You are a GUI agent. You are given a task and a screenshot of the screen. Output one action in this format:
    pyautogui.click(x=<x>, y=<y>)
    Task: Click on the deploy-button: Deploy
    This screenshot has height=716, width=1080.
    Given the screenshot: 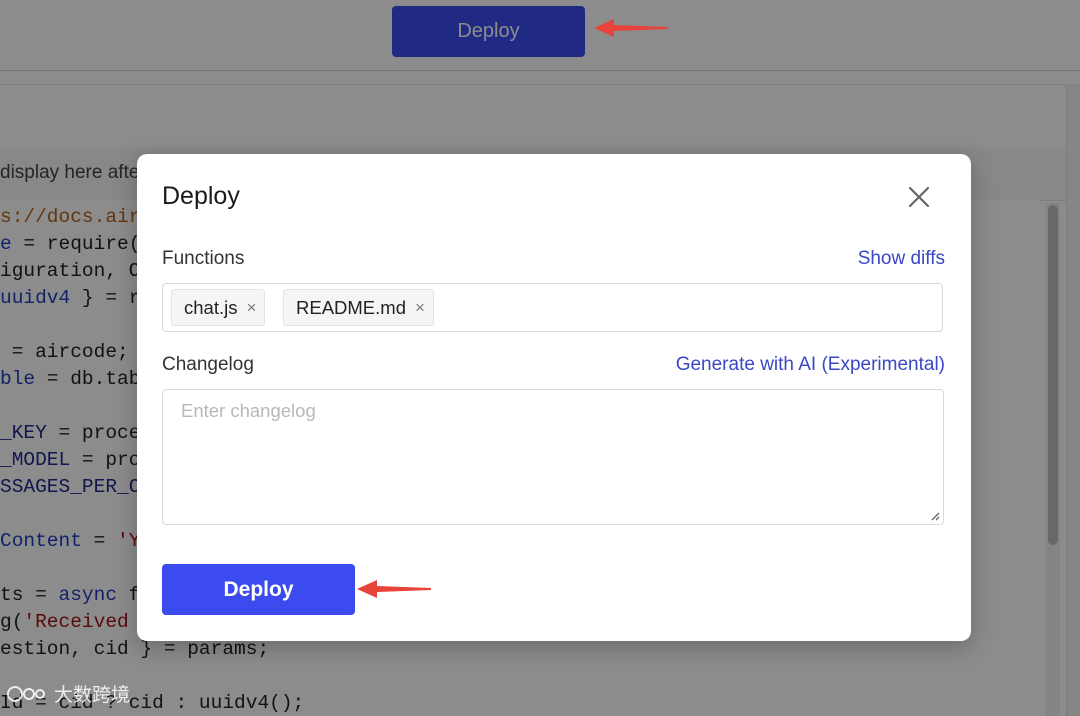 What is the action you would take?
    pyautogui.click(x=258, y=589)
    